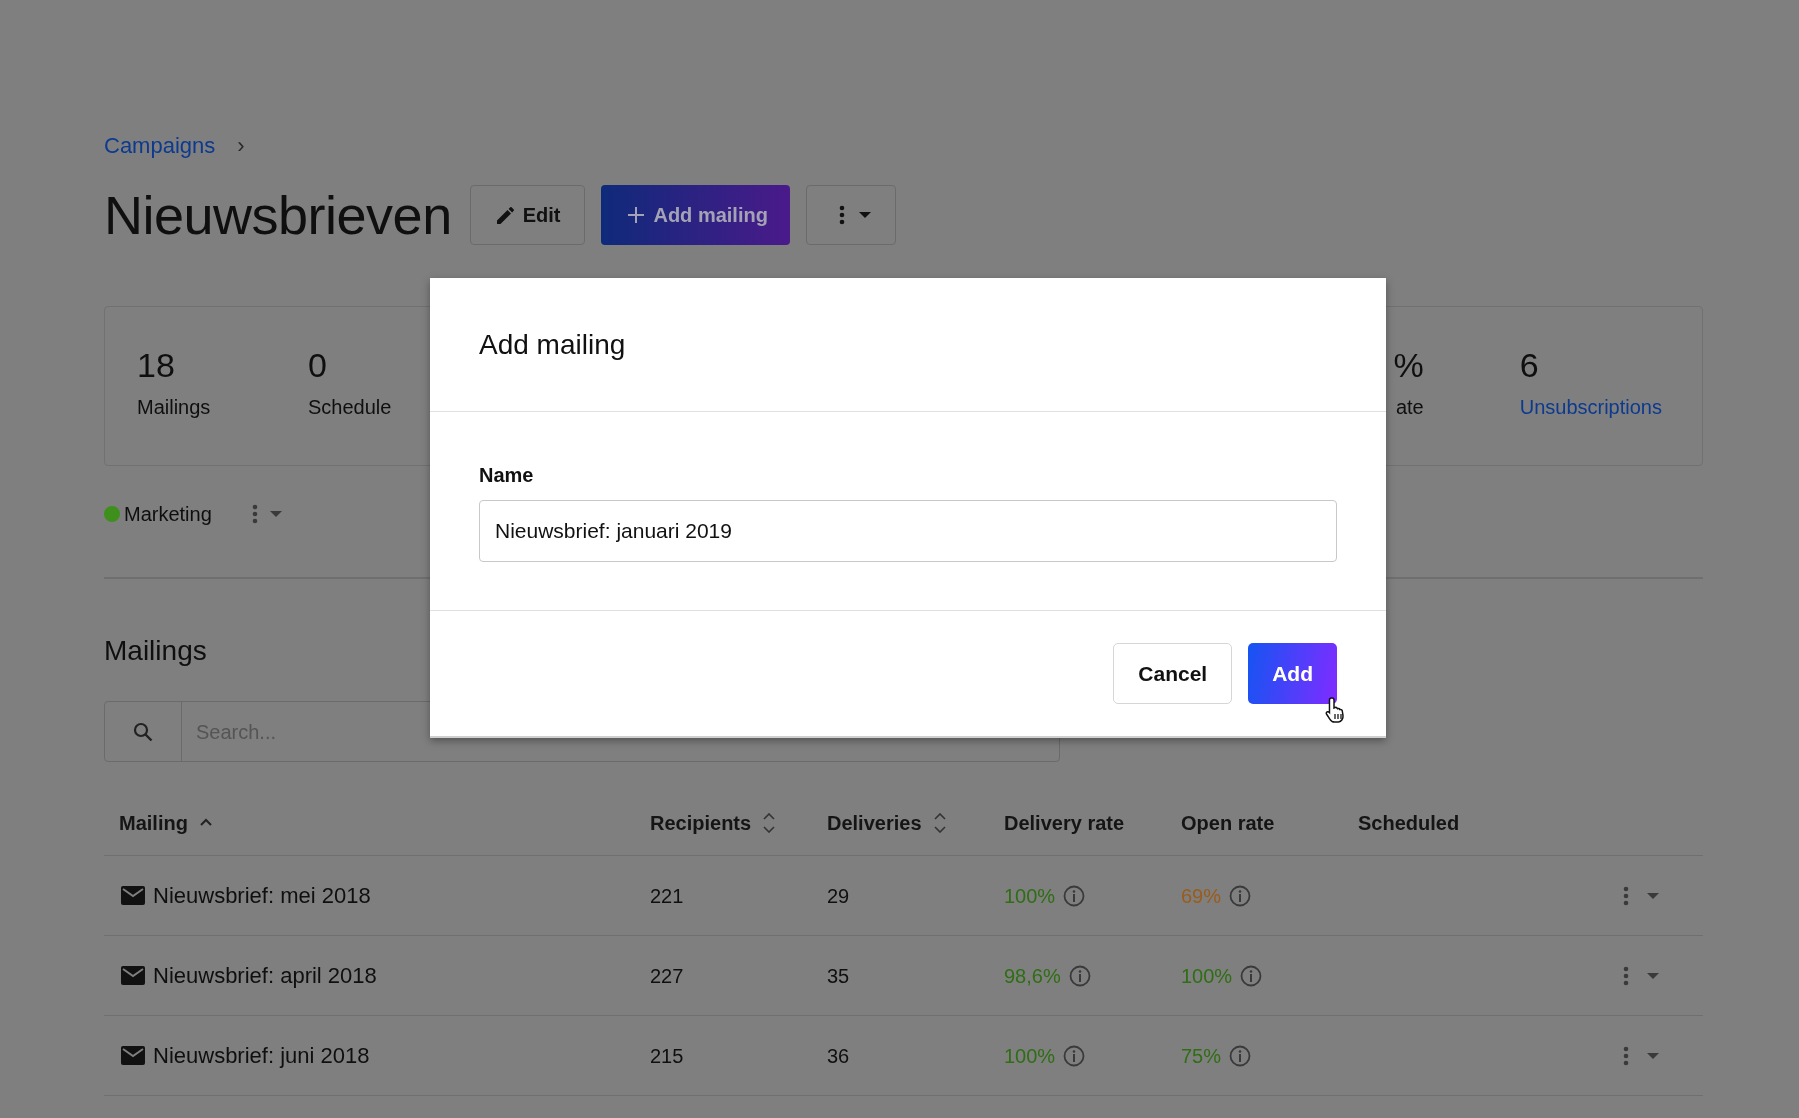  I want to click on stat-label: ate, so click(1409, 407).